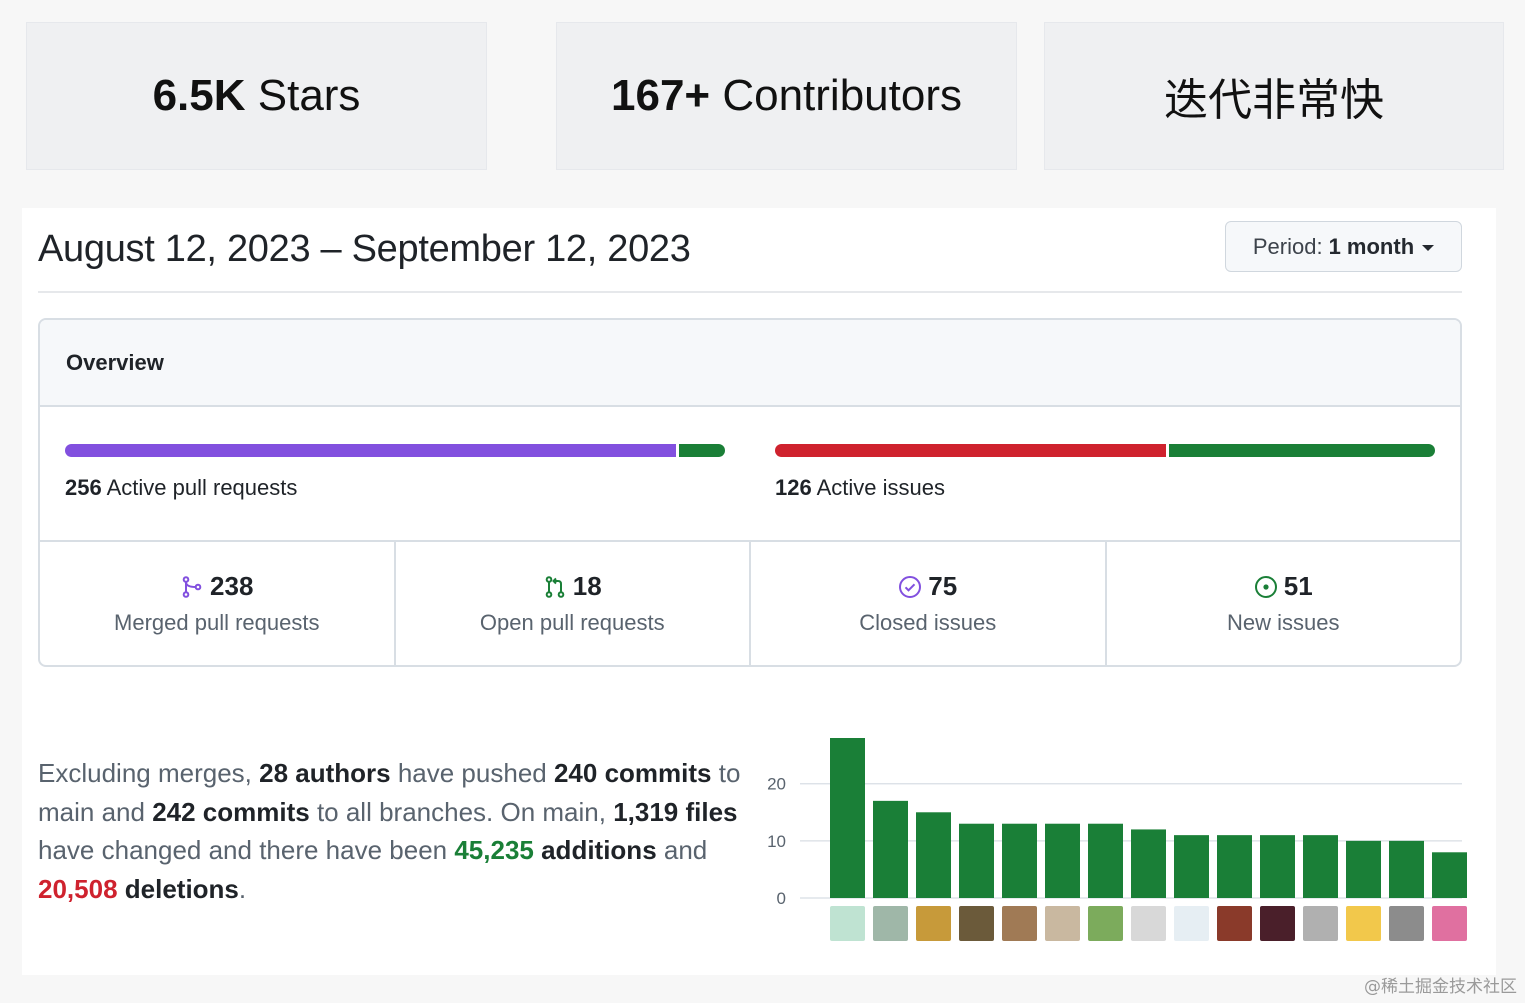 The image size is (1525, 1003). Describe the element at coordinates (1428, 247) in the screenshot. I see `caret-down-icon` at that location.